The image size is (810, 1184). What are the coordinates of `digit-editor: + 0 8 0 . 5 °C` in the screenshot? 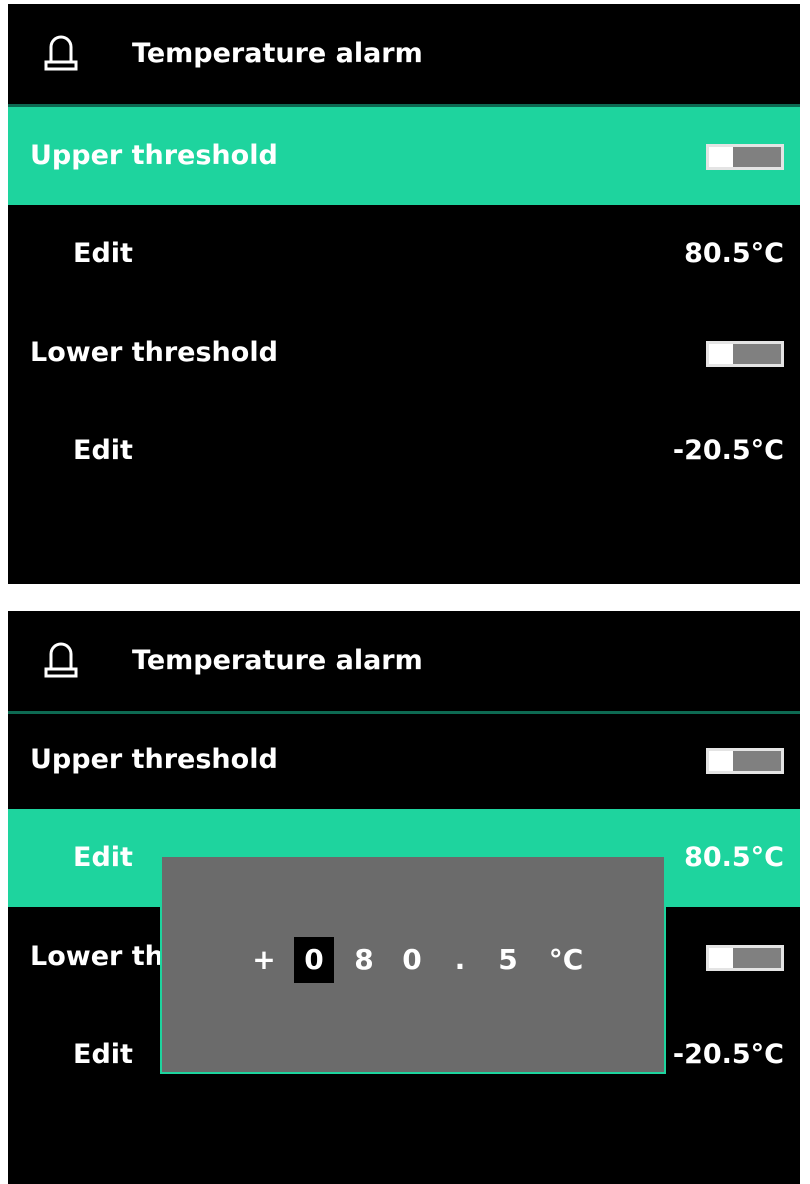 It's located at (420, 960).